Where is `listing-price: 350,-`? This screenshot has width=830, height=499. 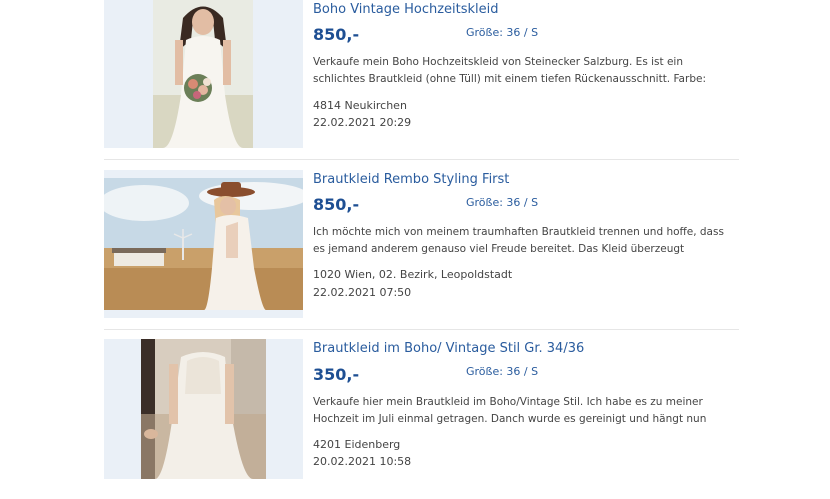 listing-price: 350,- is located at coordinates (336, 374).